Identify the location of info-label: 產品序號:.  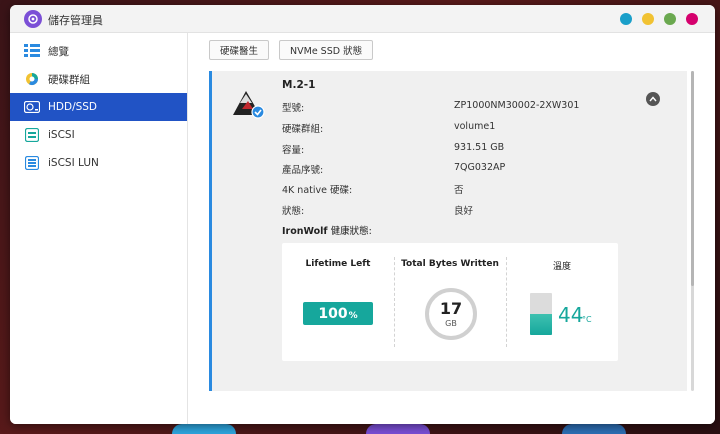
(303, 170).